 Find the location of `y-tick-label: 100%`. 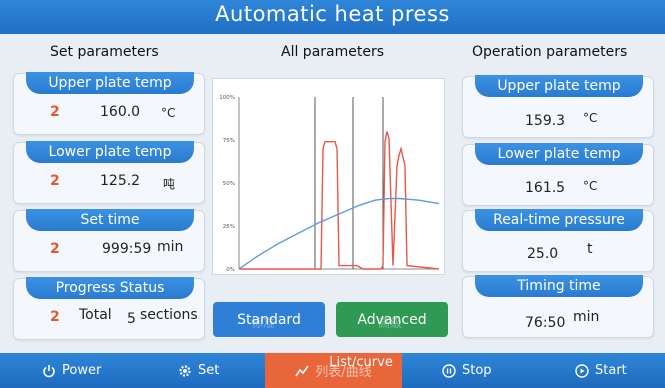

y-tick-label: 100% is located at coordinates (227, 98).